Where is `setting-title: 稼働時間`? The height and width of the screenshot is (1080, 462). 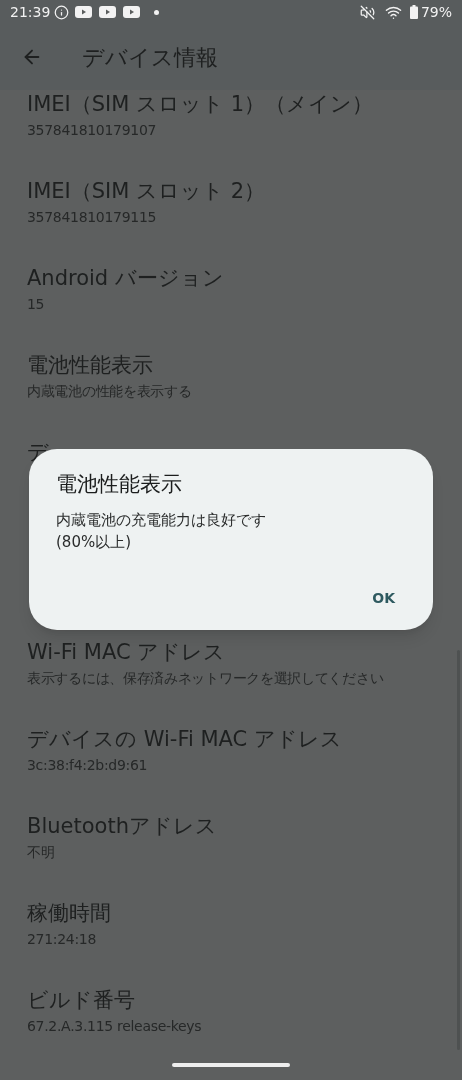 setting-title: 稼働時間 is located at coordinates (69, 913).